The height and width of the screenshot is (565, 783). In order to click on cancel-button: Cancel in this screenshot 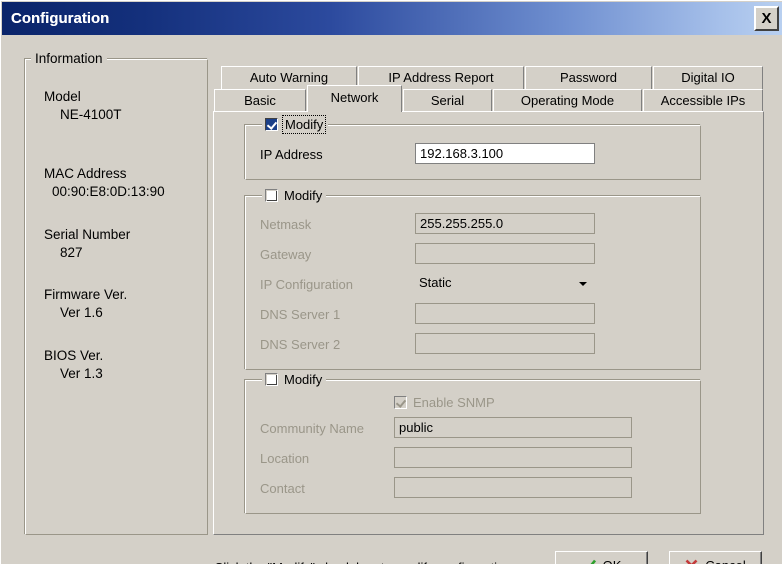, I will do `click(715, 557)`.